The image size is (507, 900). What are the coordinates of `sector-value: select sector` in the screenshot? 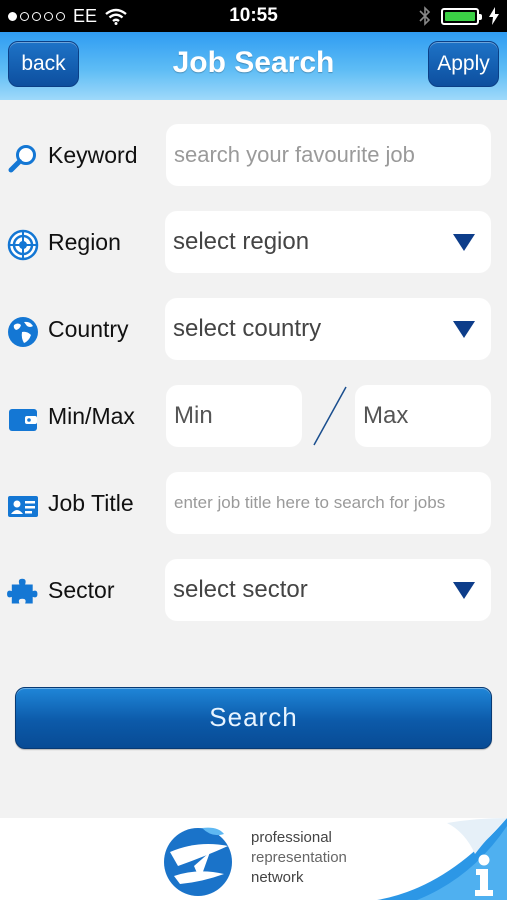 It's located at (240, 589).